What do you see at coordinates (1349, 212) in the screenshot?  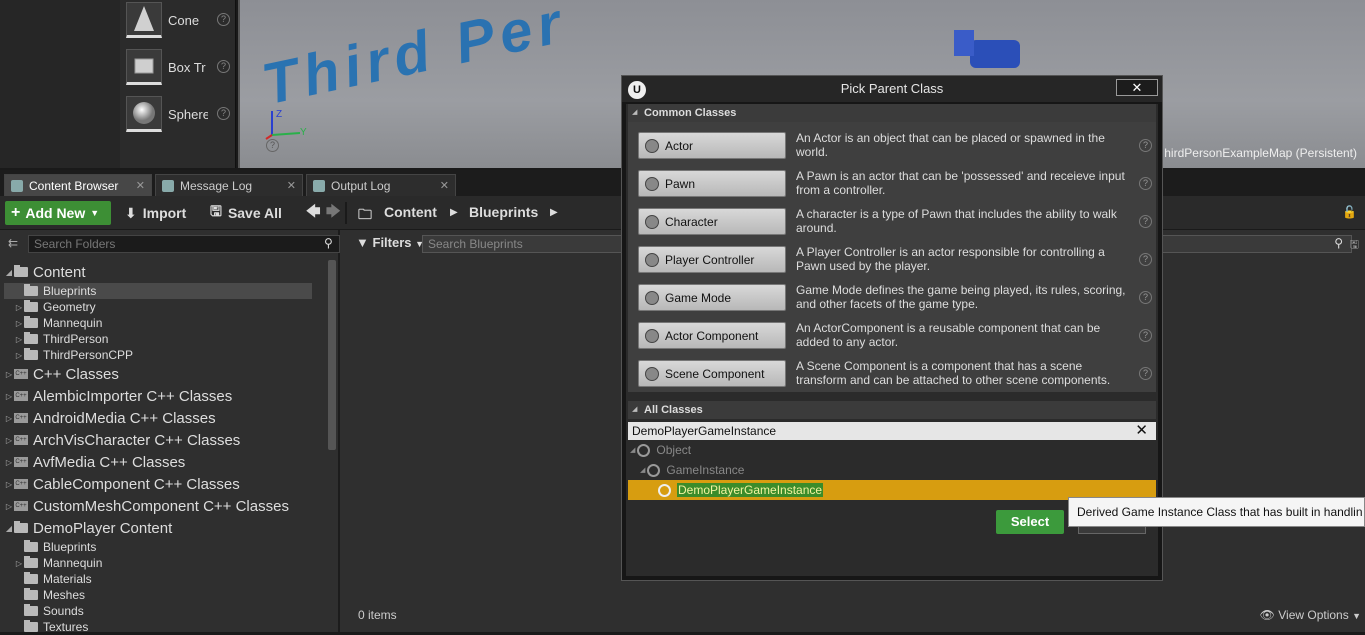 I see `lock-icon: 🔓` at bounding box center [1349, 212].